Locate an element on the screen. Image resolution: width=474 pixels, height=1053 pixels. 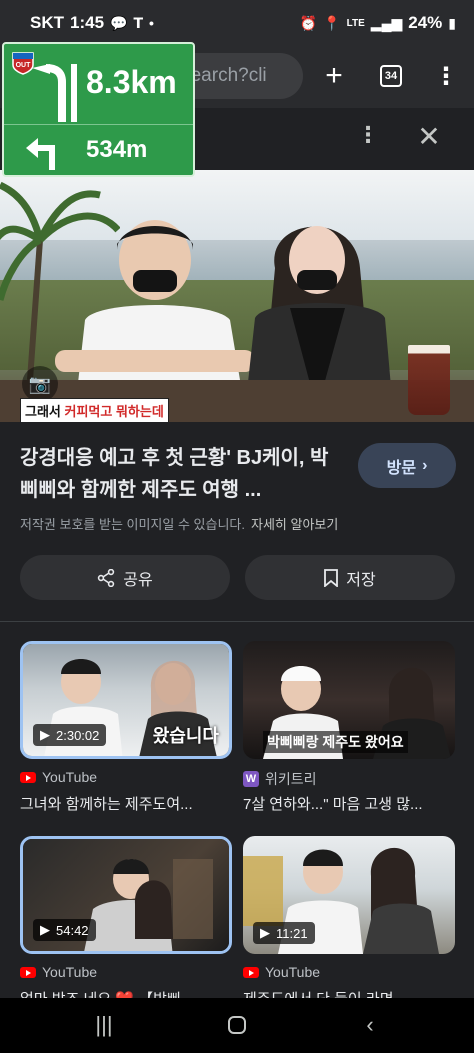
plus-icon: + is located at coordinates (334, 75).